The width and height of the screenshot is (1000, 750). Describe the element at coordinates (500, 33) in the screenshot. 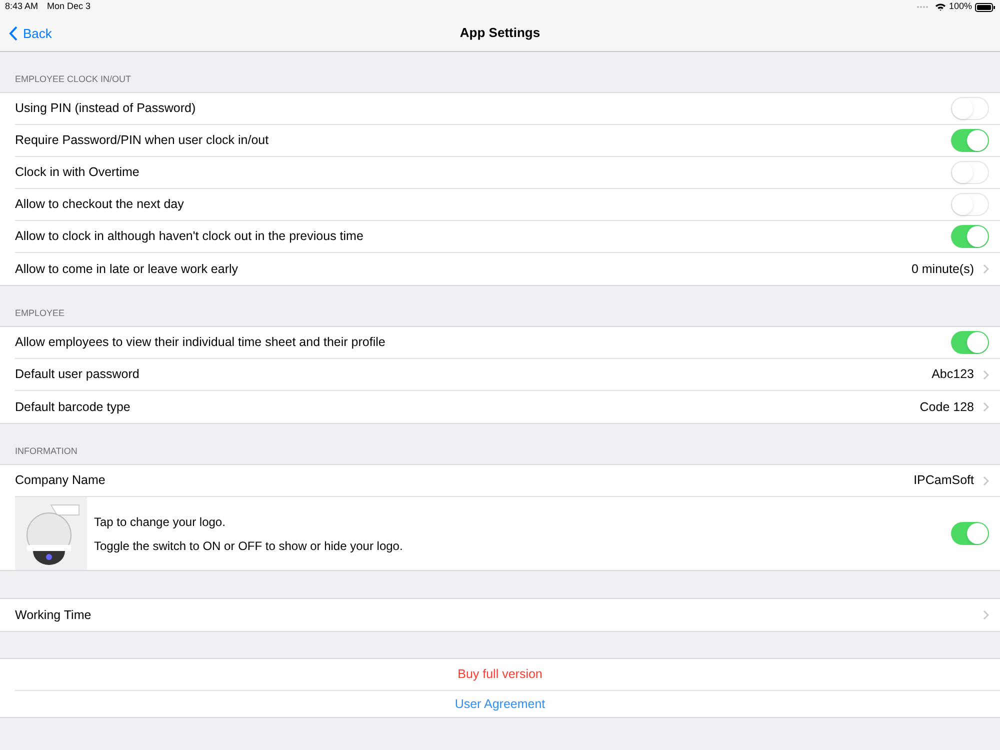

I see `screen-title: App Settings` at that location.